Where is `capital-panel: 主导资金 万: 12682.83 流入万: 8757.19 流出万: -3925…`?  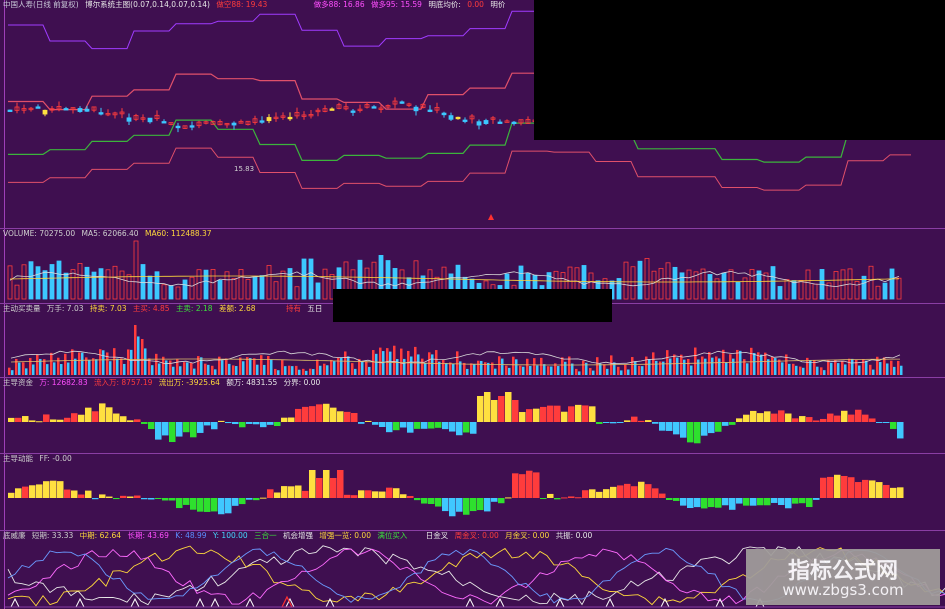 capital-panel: 主导资金 万: 12682.83 流入万: 8757.19 流出万: -3925… is located at coordinates (472, 415).